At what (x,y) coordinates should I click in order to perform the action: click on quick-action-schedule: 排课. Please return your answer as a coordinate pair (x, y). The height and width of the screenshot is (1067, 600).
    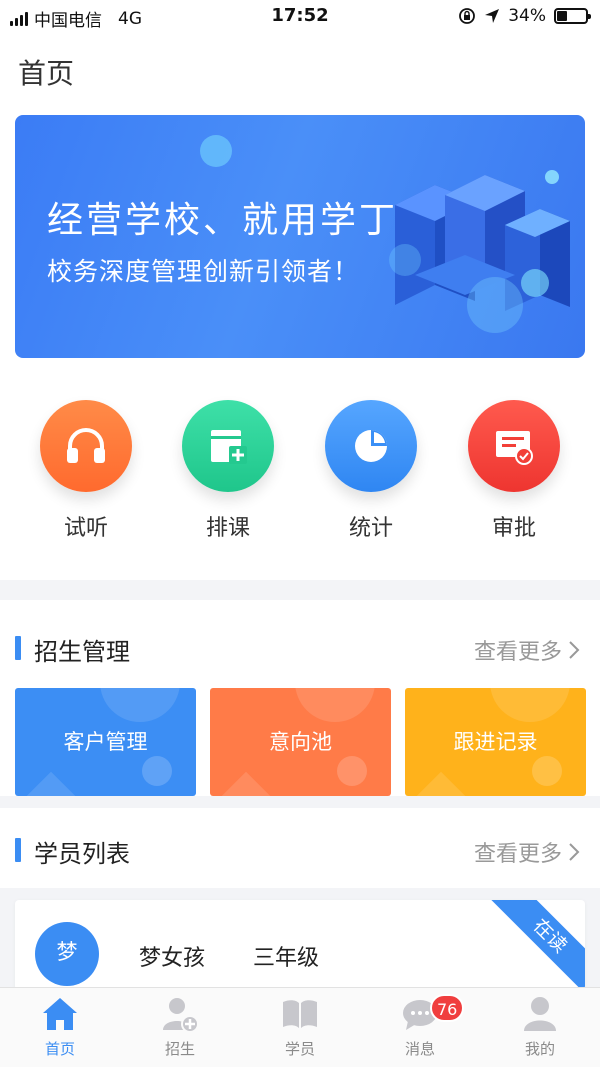
    Looking at the image, I should click on (228, 471).